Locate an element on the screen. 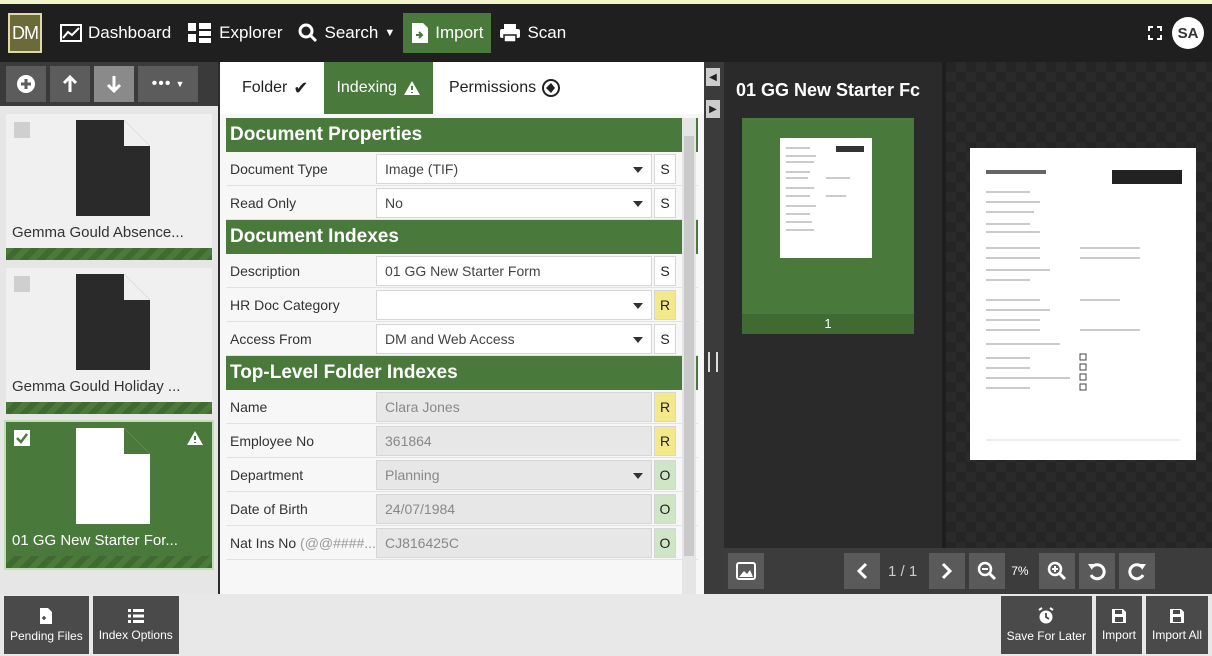 The width and height of the screenshot is (1212, 656). tab-folder: Folder ✔ is located at coordinates (275, 88).